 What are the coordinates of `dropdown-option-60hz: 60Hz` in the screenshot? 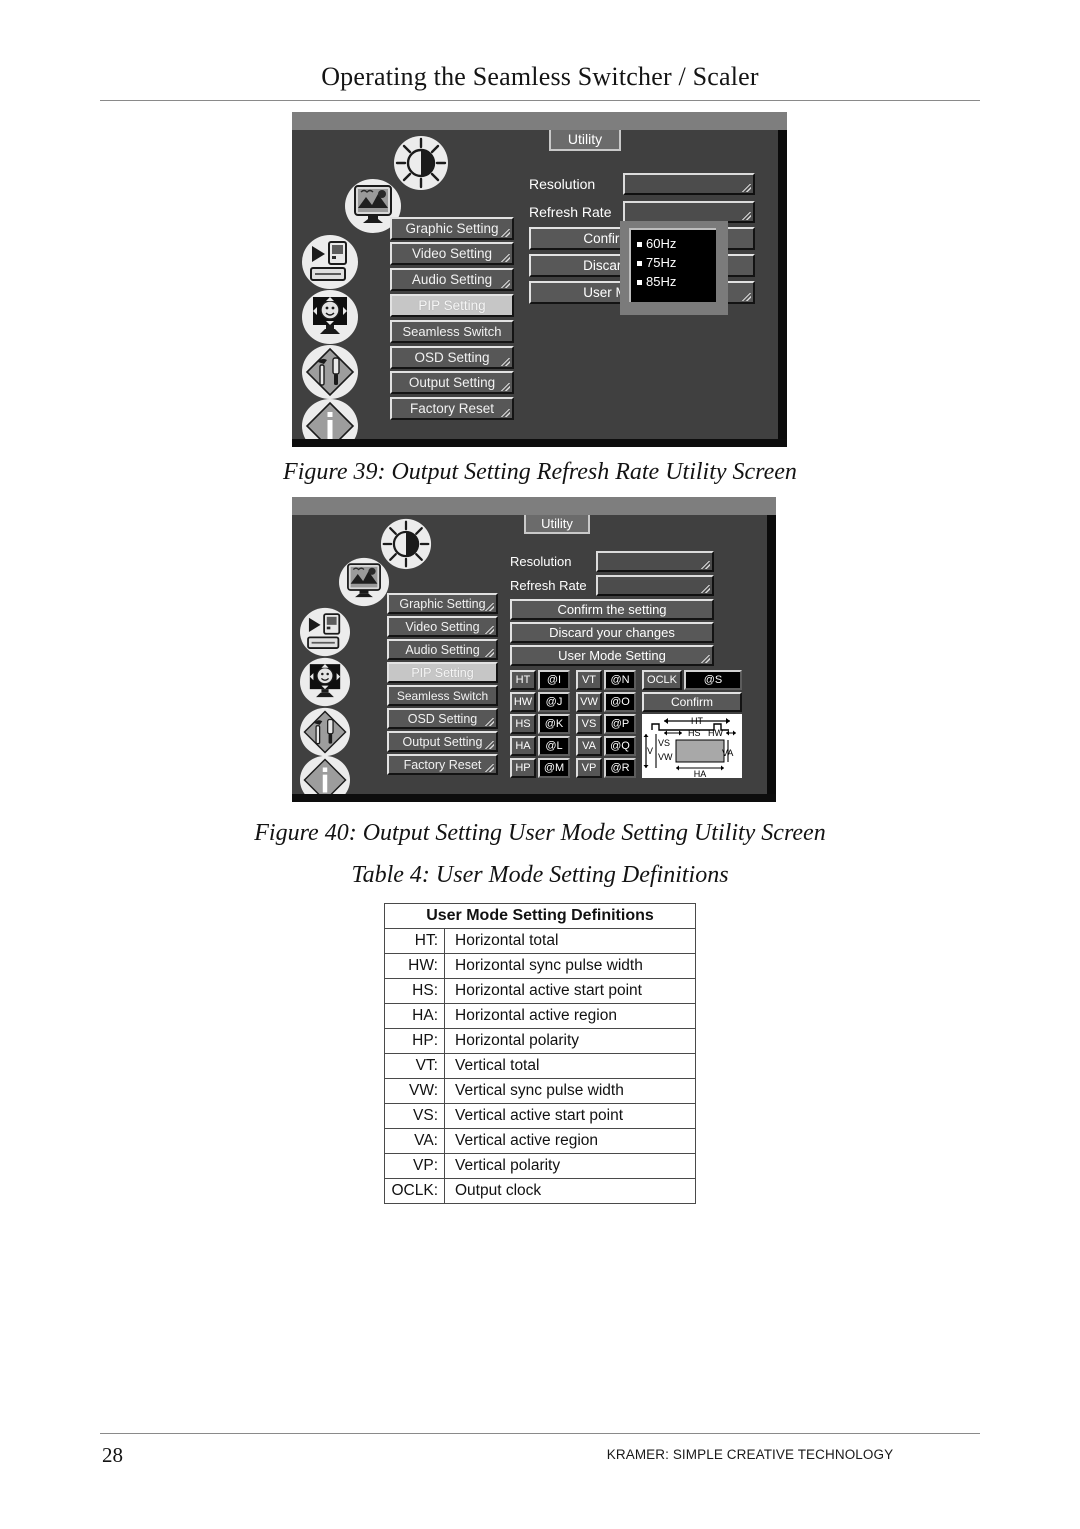 It's located at (676, 243).